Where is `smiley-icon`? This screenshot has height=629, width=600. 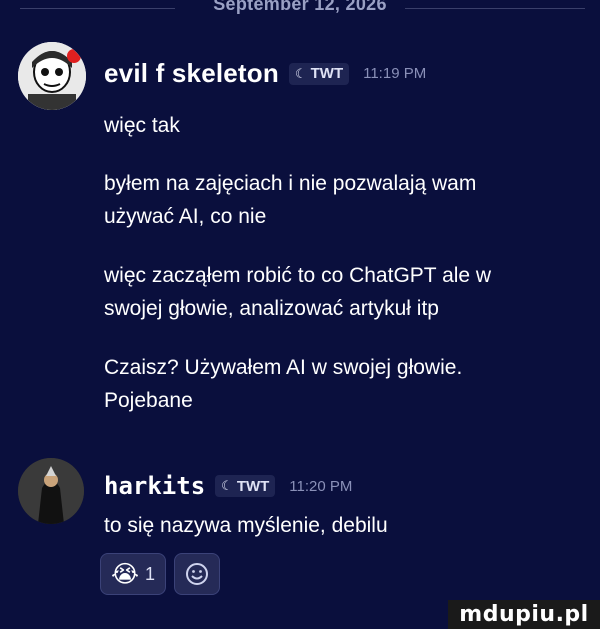
smiley-icon is located at coordinates (197, 574).